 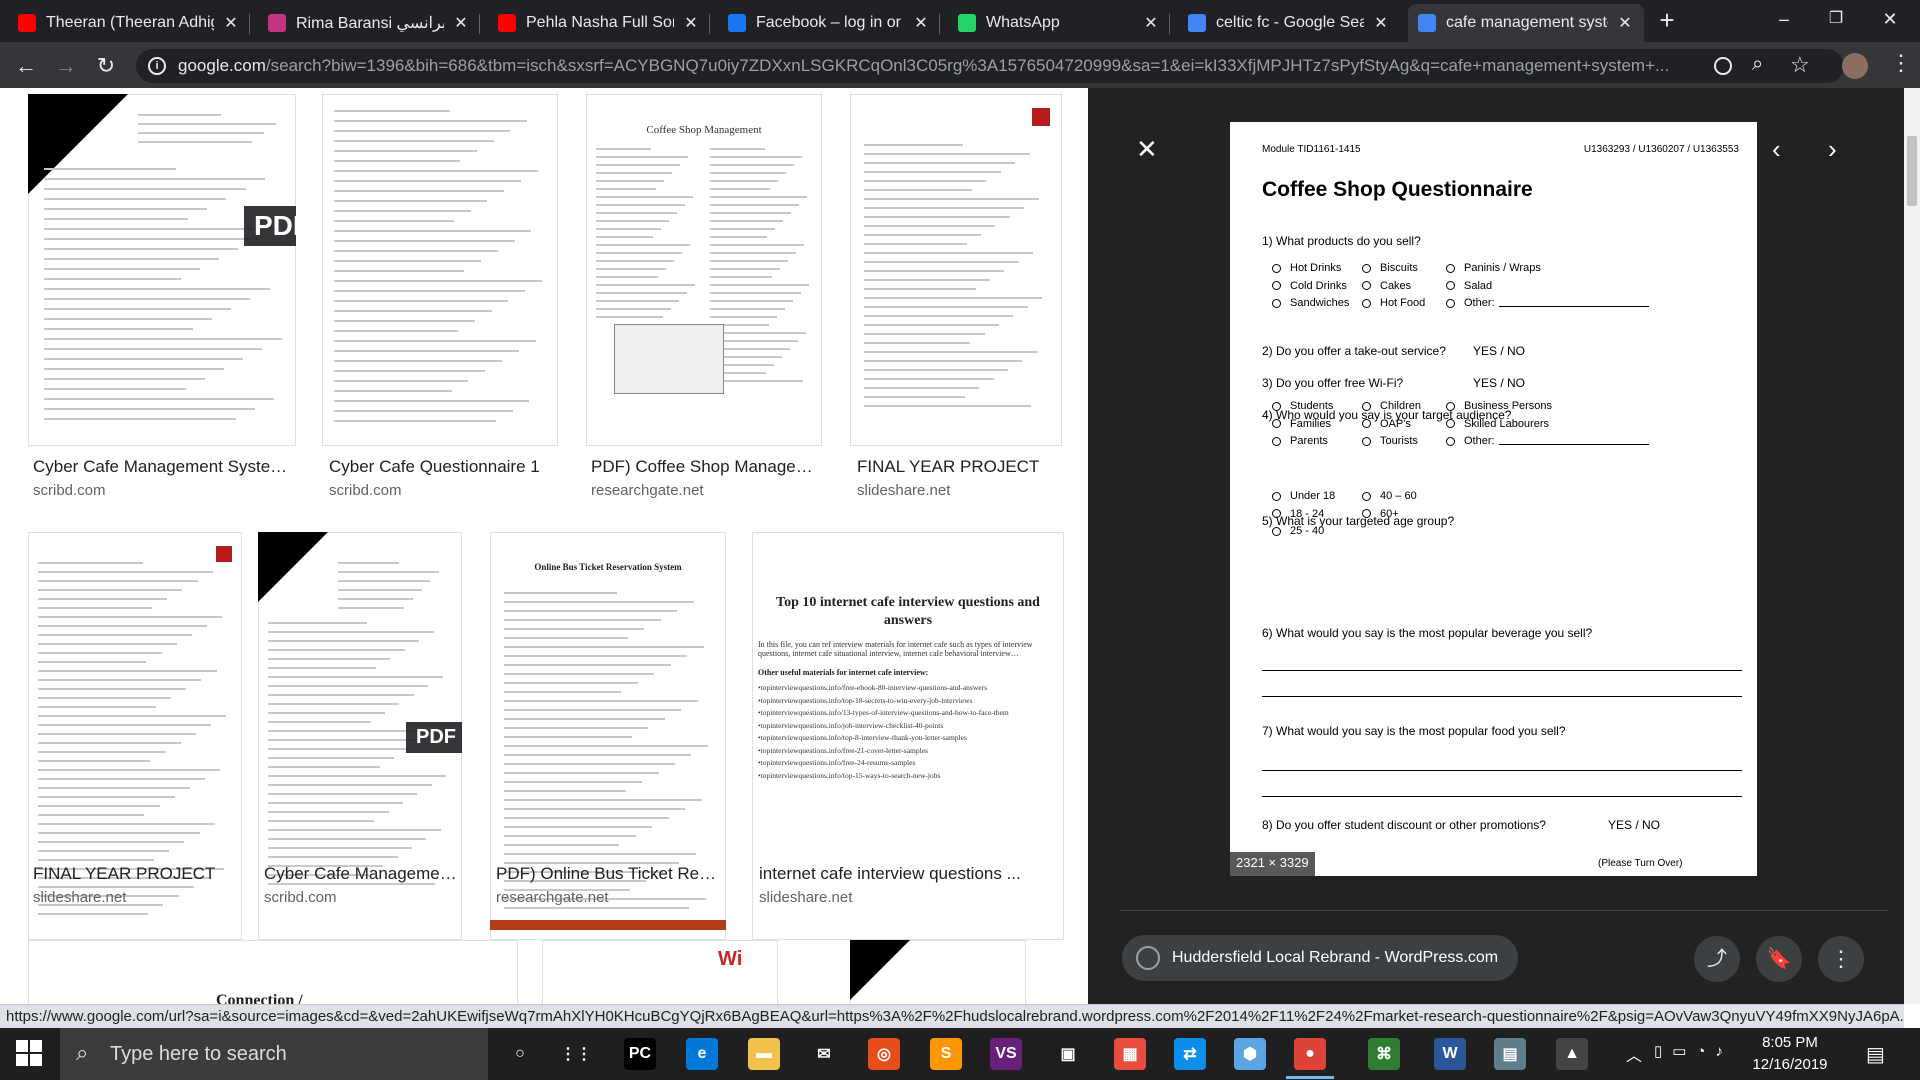 What do you see at coordinates (1450, 441) in the screenshot?
I see `radio-circle-icon` at bounding box center [1450, 441].